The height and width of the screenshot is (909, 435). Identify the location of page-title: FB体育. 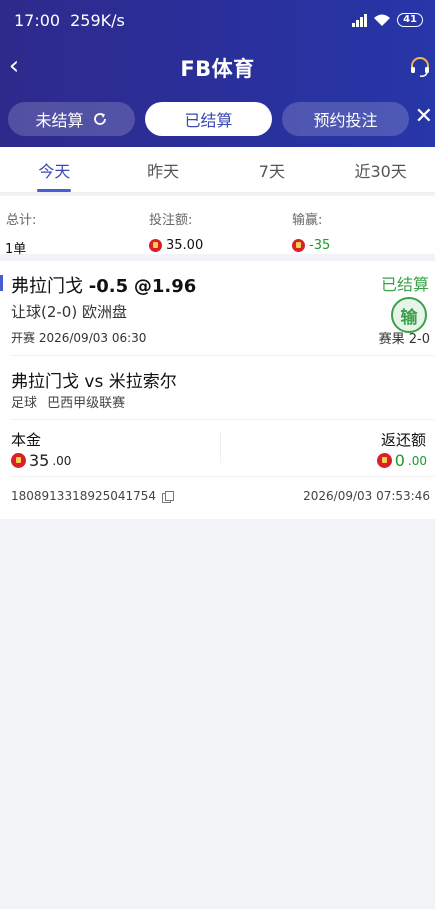
(217, 68).